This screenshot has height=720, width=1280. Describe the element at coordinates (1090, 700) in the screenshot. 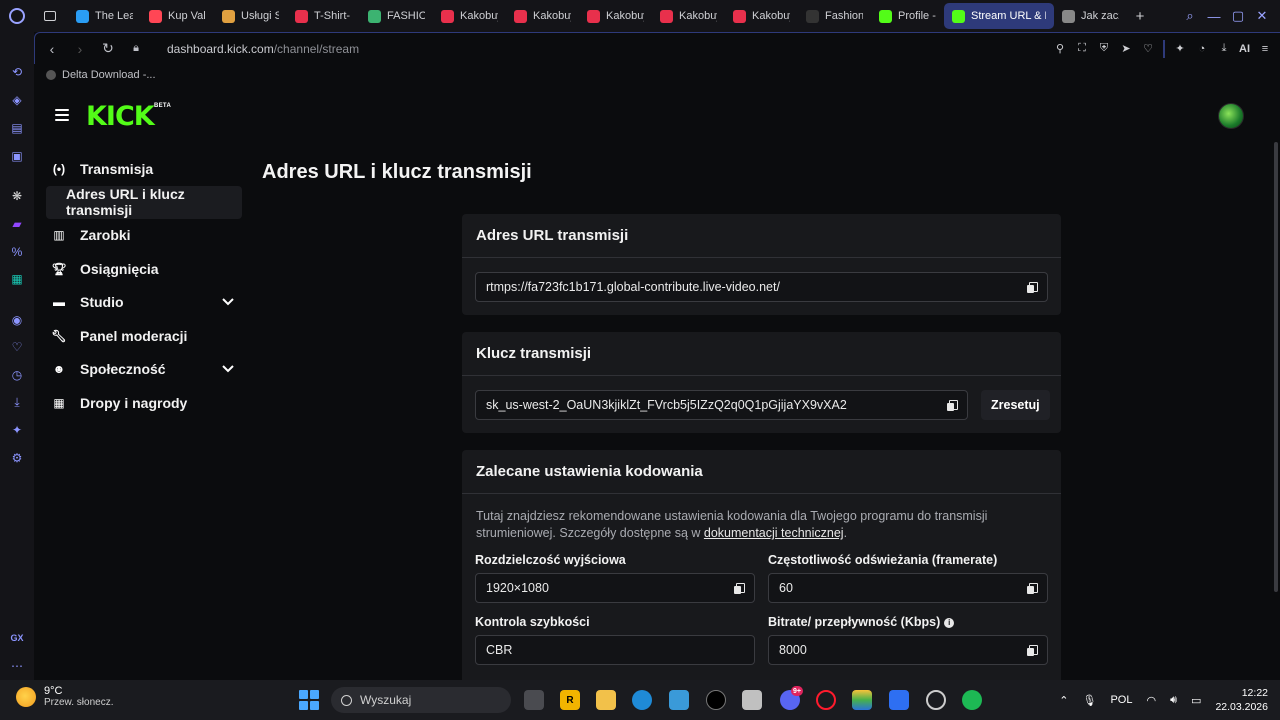

I see `microphone-icon: 🎙︎` at that location.